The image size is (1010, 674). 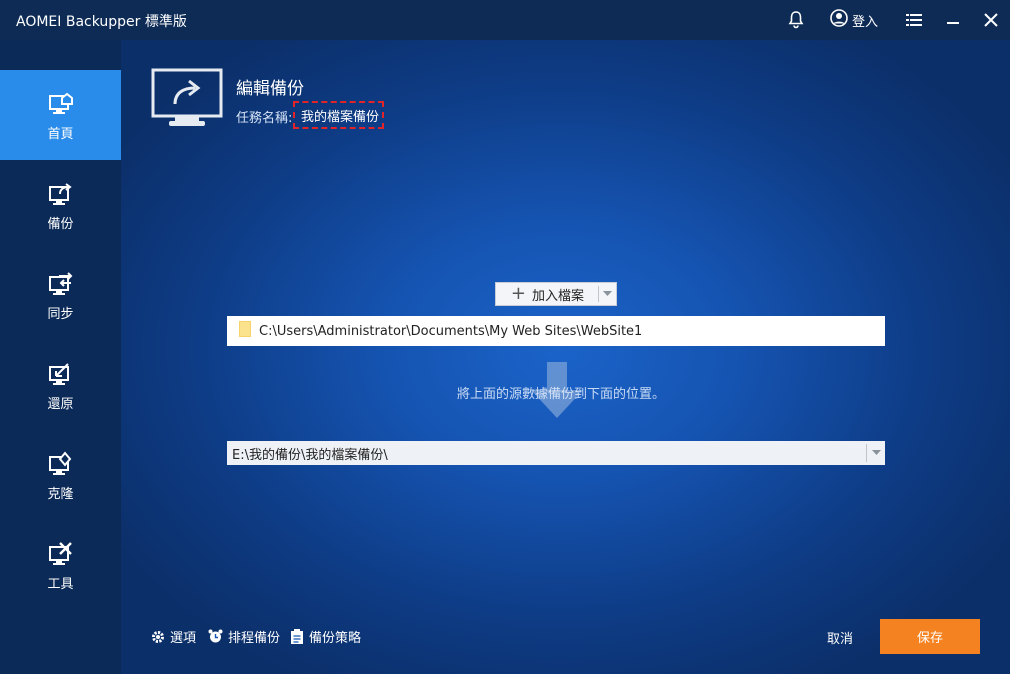 I want to click on sidebar: 首頁 備份 同步 還原 克隆 工具, so click(x=60, y=357).